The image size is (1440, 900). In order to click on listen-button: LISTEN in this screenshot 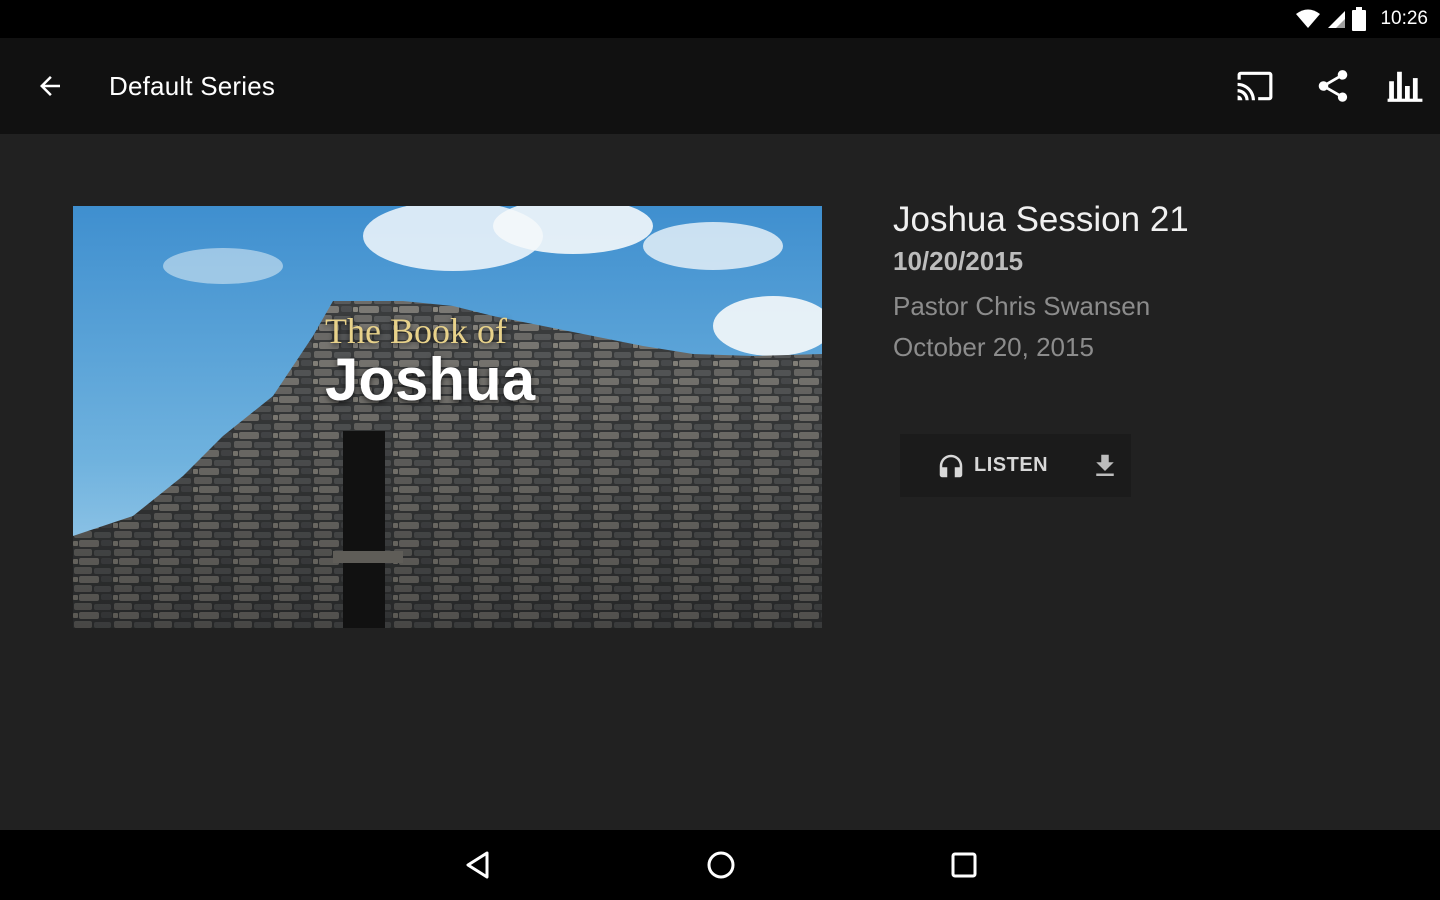, I will do `click(987, 465)`.